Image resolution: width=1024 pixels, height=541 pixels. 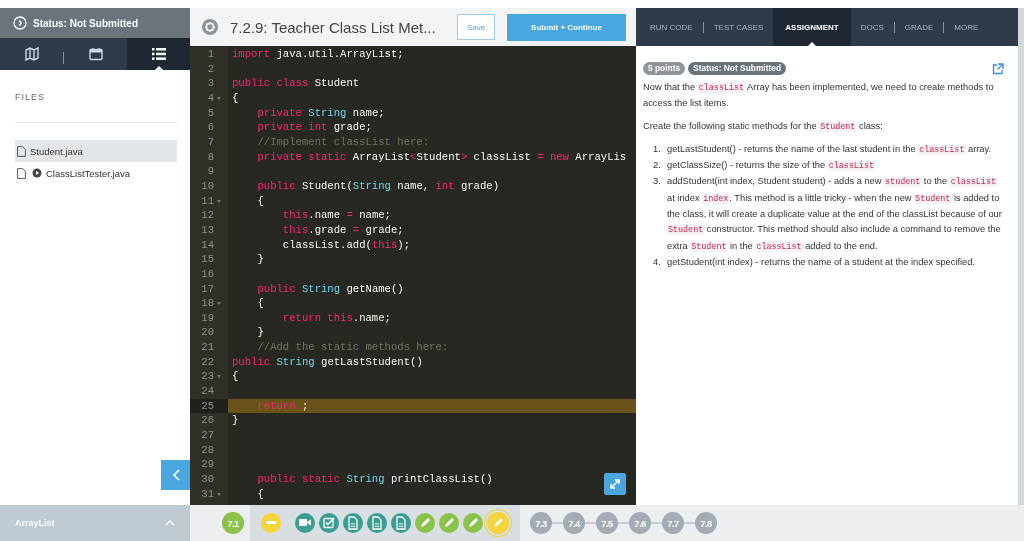 I want to click on code-line: classList.add(this);, so click(x=346, y=245).